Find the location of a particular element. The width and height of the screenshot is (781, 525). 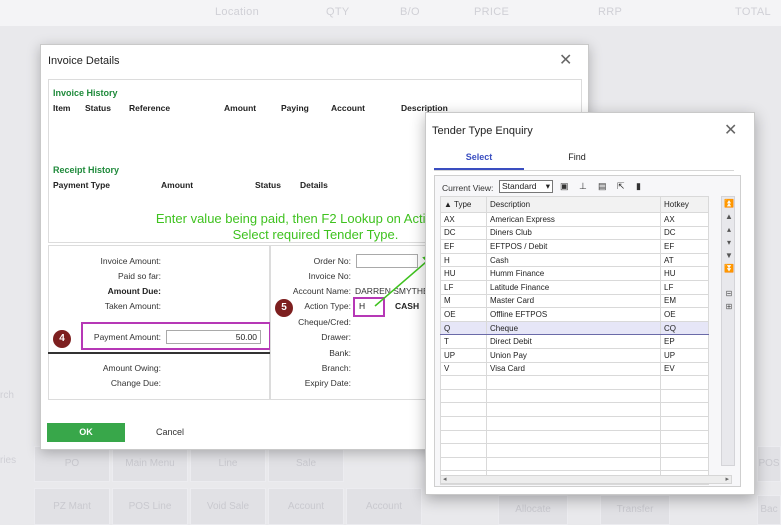

cell-type: V is located at coordinates (463, 369).